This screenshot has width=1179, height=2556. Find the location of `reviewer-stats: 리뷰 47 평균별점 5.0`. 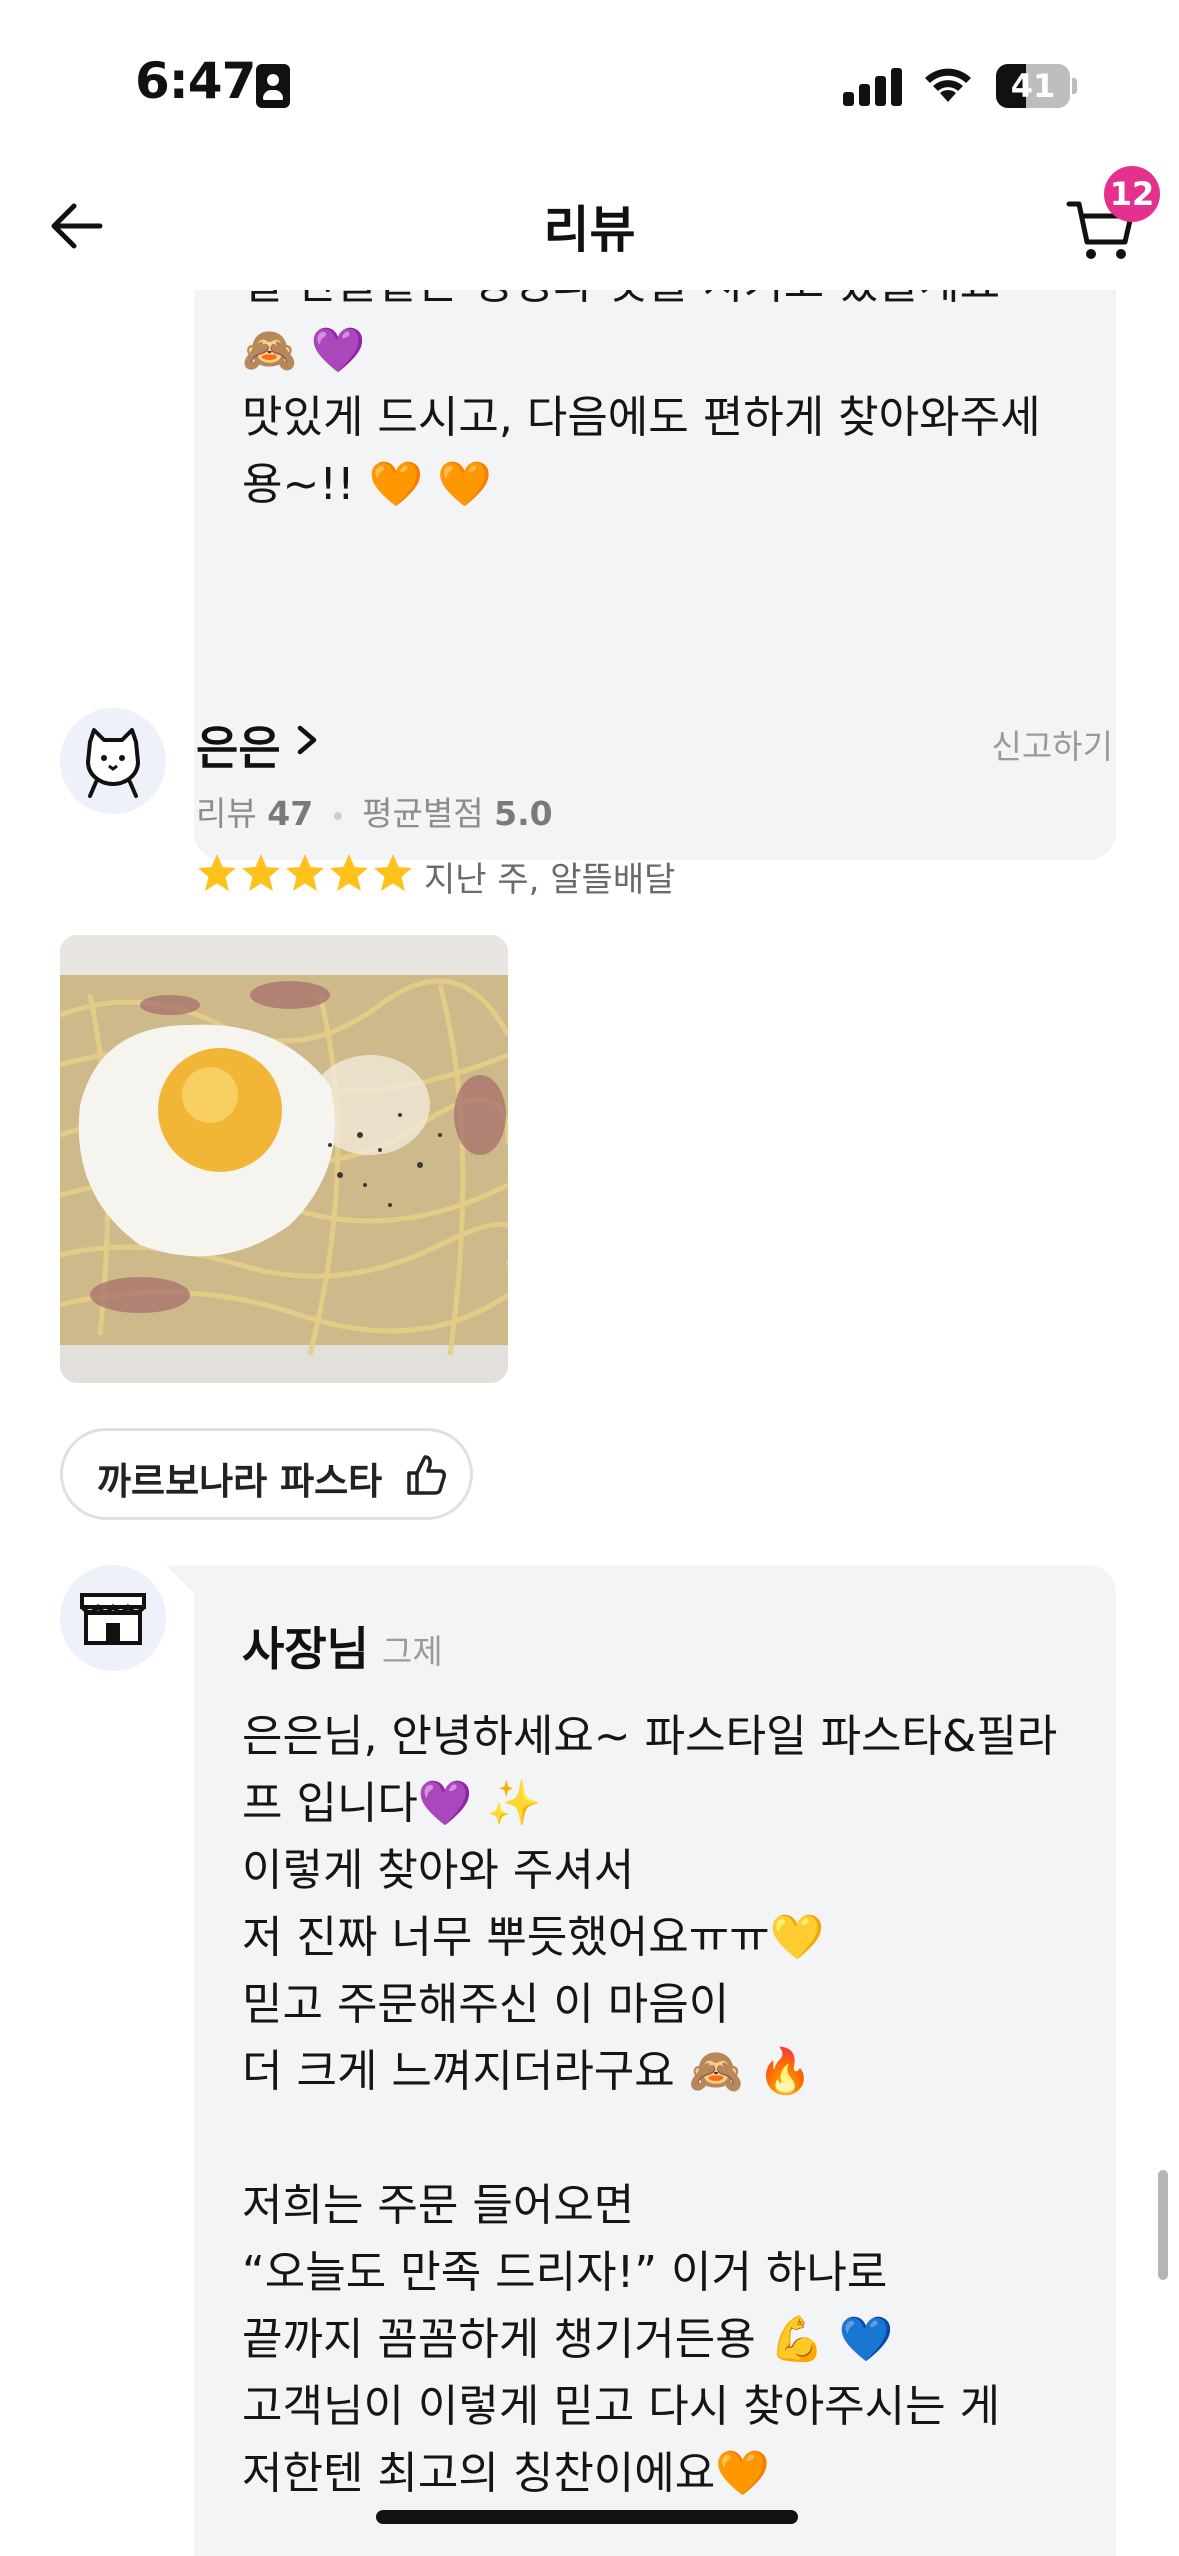

reviewer-stats: 리뷰 47 평균별점 5.0 is located at coordinates (374, 811).